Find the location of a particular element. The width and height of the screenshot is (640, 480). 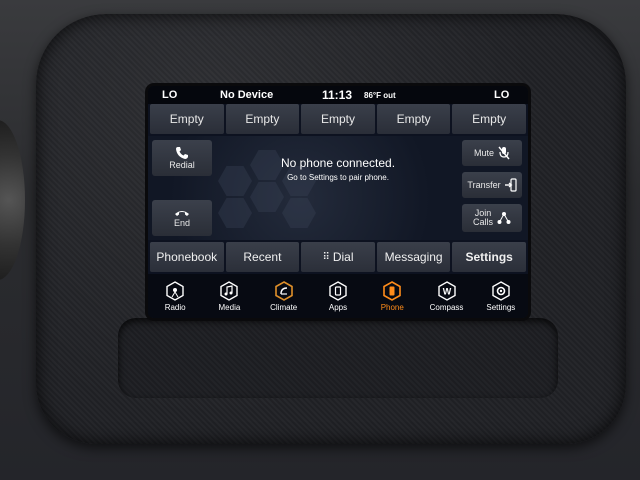

favorite-slot-2: Empty is located at coordinates (262, 119).